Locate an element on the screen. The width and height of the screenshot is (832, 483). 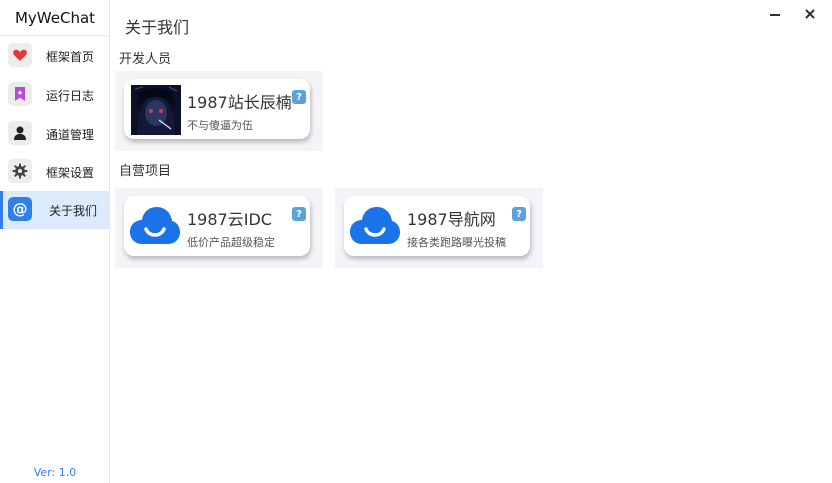
sidebar-item-label: 关于我们 is located at coordinates (73, 210).